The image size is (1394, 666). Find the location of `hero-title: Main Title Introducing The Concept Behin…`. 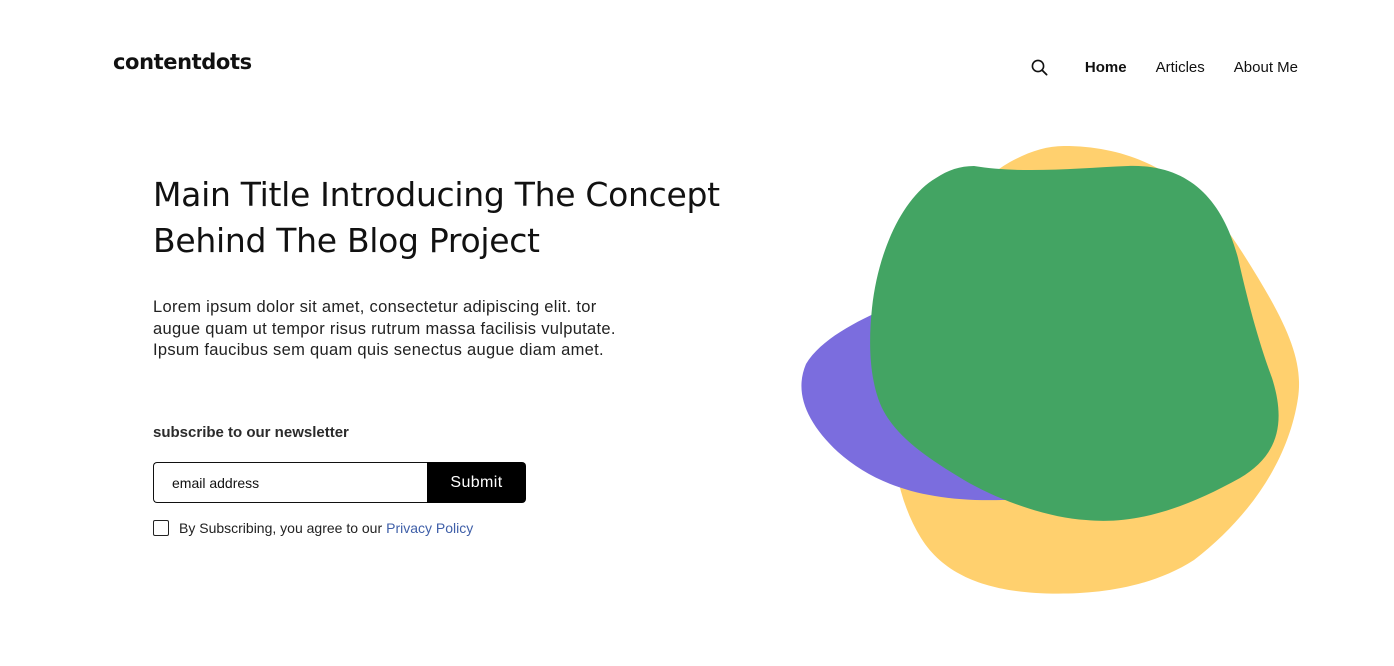

hero-title: Main Title Introducing The Concept Behin… is located at coordinates (436, 217).